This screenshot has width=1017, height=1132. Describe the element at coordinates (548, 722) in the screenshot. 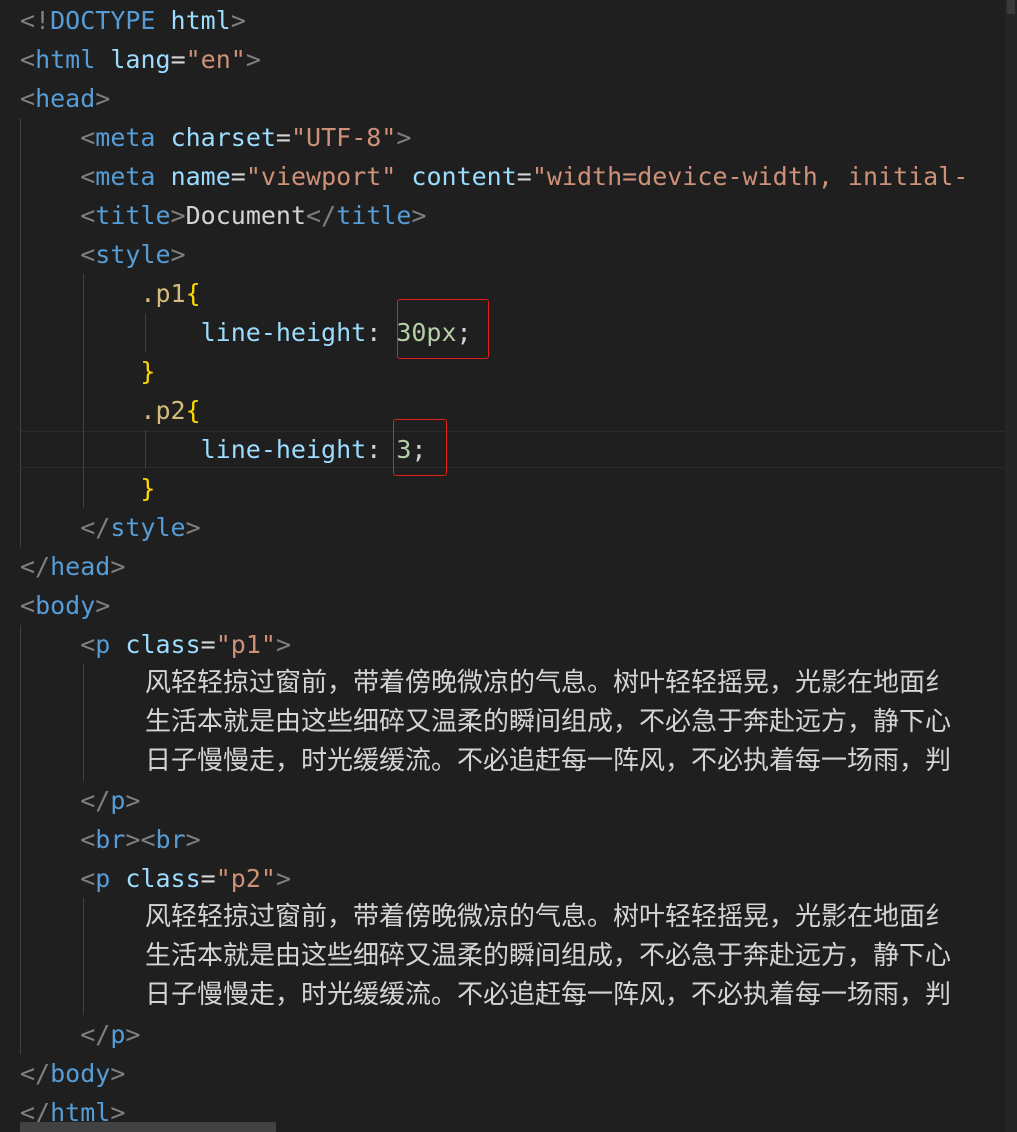

I see `code-line-p1-text-2: 生活本就是由这些细碎又温柔的瞬间组成，不必急于奔赴远方，静下心` at that location.